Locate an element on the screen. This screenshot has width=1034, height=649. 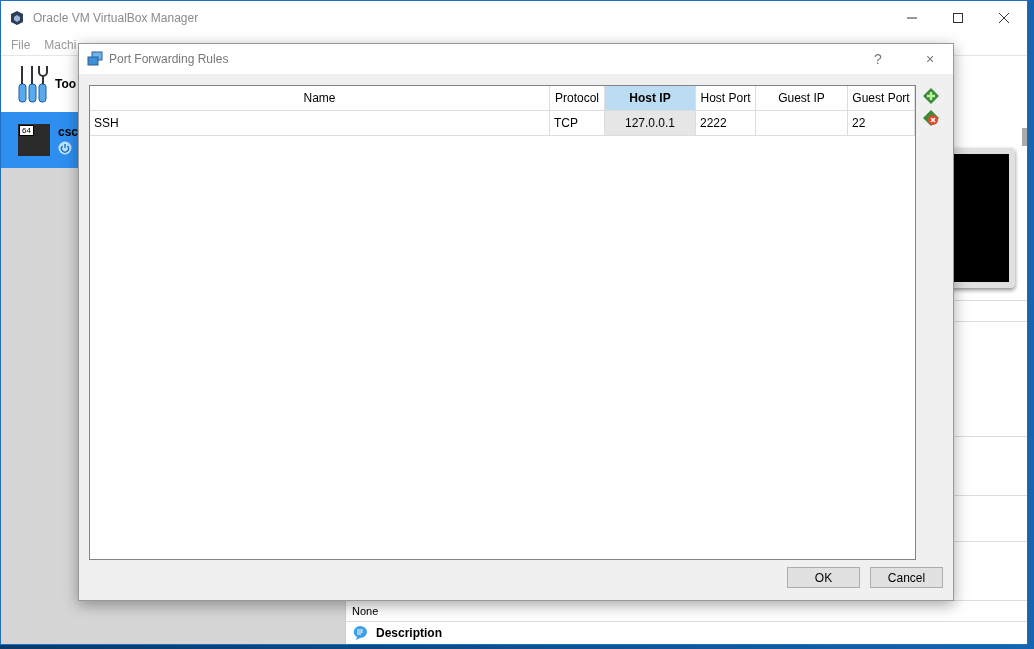
table-cell: 2222 is located at coordinates (726, 123).